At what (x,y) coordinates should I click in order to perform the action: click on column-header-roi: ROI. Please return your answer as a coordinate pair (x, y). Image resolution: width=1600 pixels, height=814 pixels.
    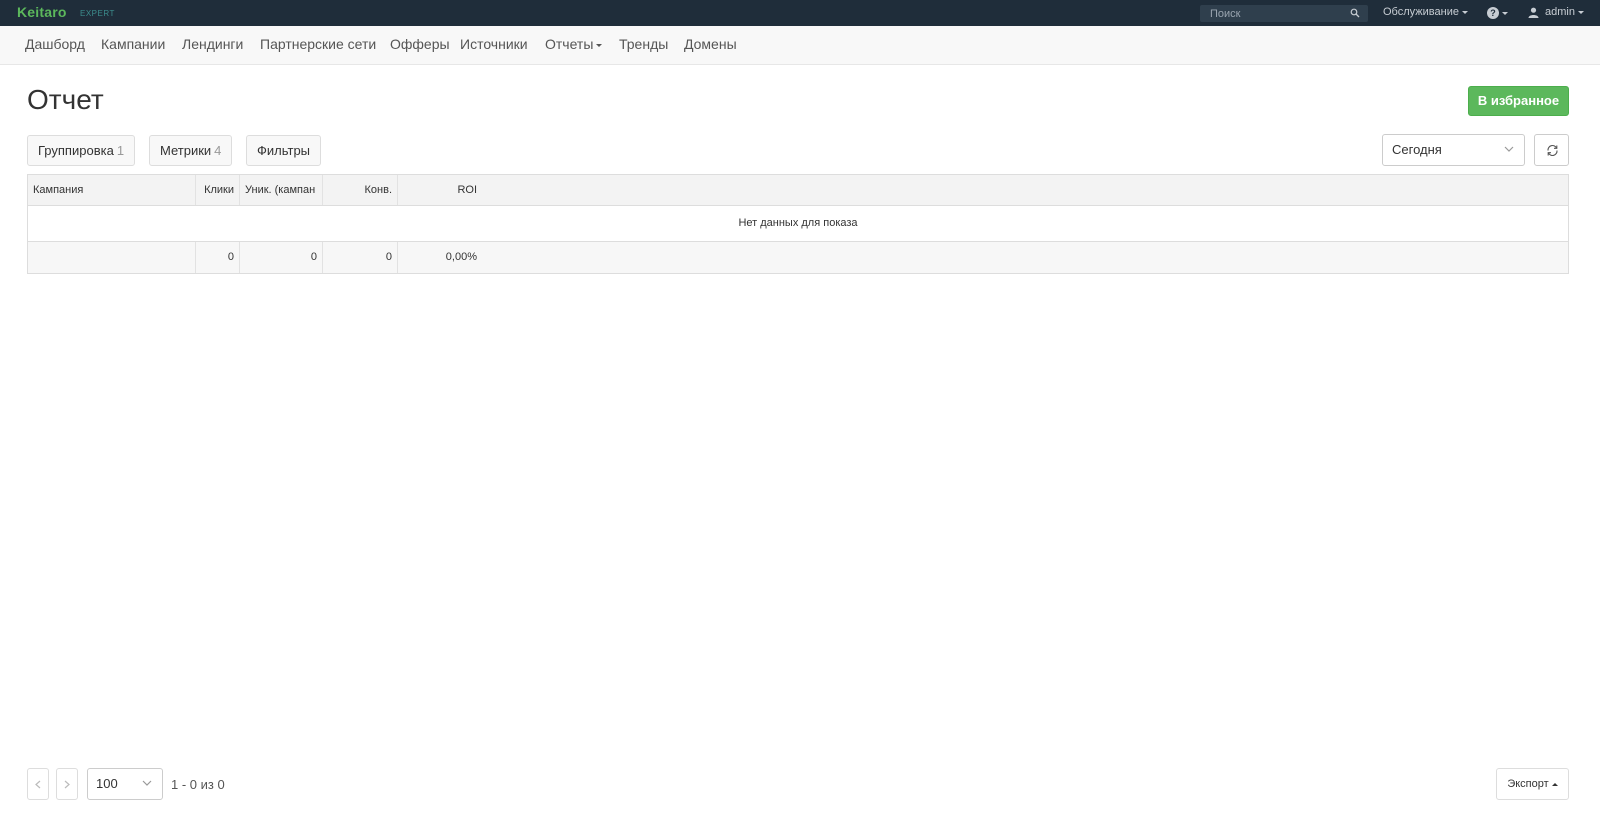
    Looking at the image, I should click on (440, 190).